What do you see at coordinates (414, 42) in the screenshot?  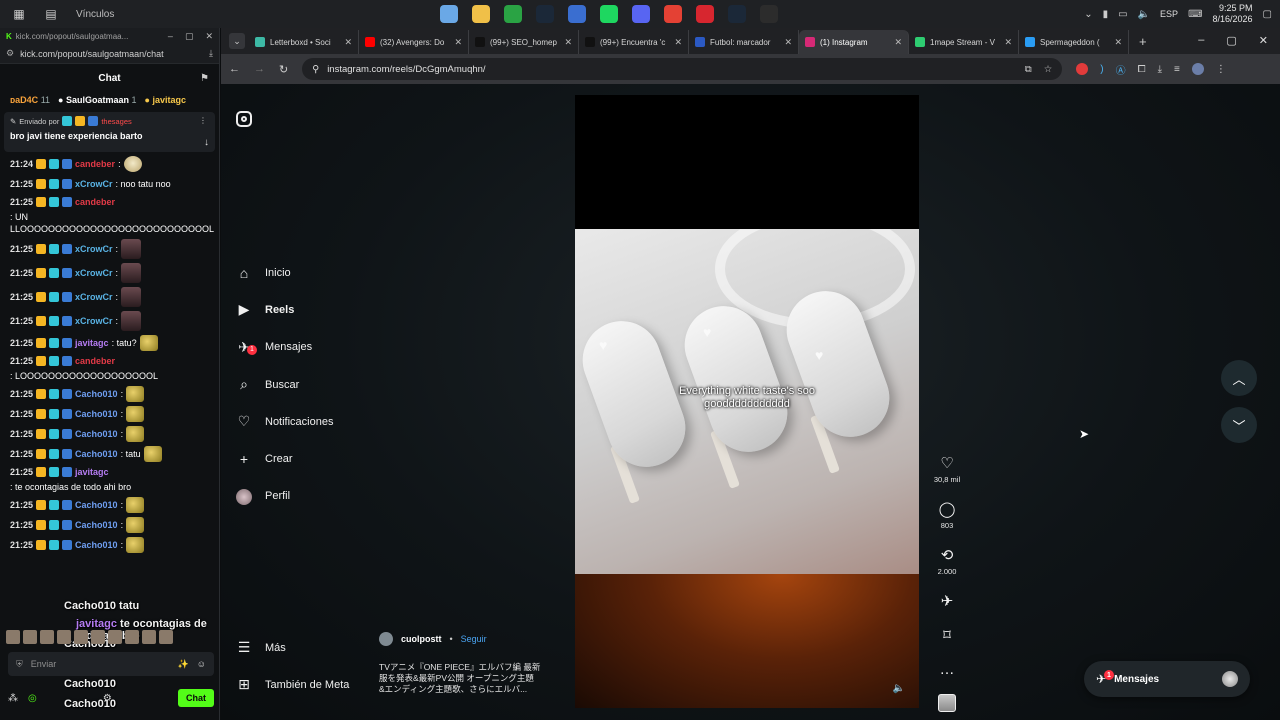 I see `browser-tab: (32) Avengers: Do ✕` at bounding box center [414, 42].